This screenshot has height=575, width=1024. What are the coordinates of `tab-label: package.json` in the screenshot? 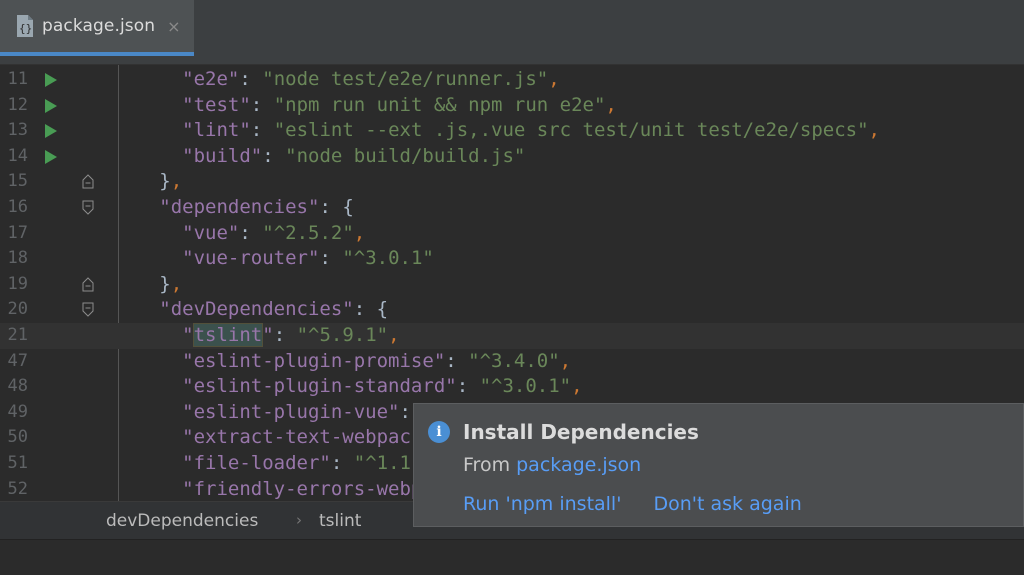 It's located at (99, 26).